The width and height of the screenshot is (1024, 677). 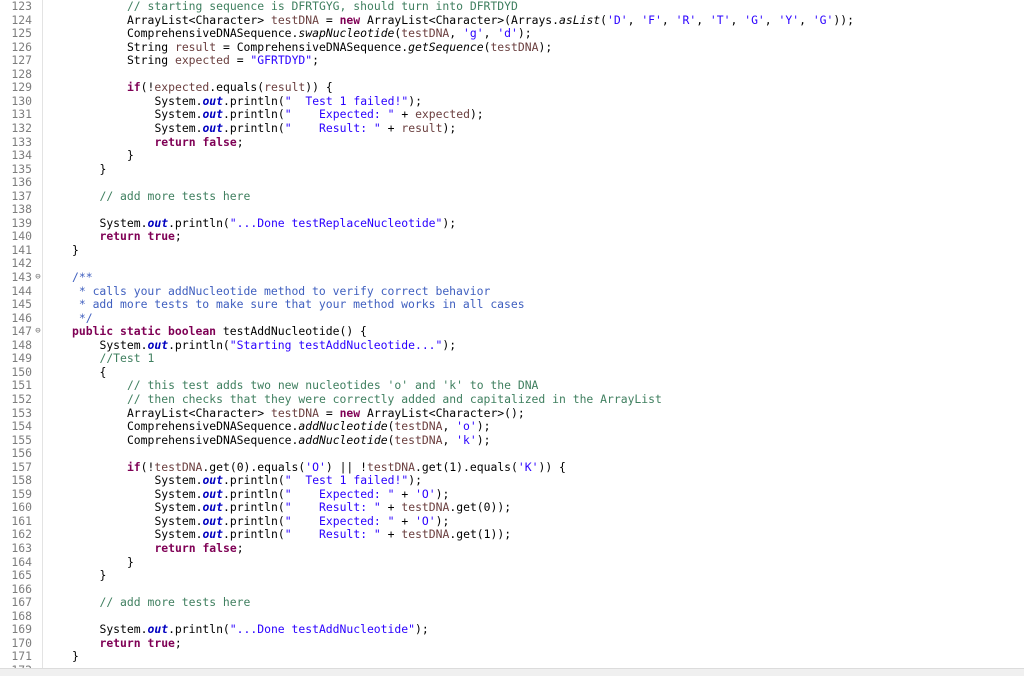 What do you see at coordinates (102, 372) in the screenshot?
I see `code-line: {` at bounding box center [102, 372].